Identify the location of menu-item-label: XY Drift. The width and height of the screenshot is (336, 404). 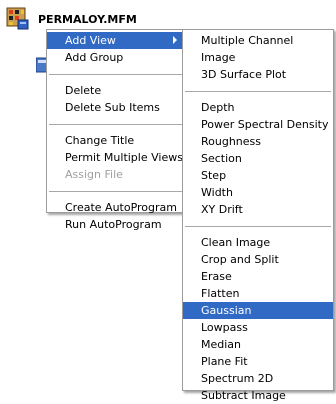
(222, 209).